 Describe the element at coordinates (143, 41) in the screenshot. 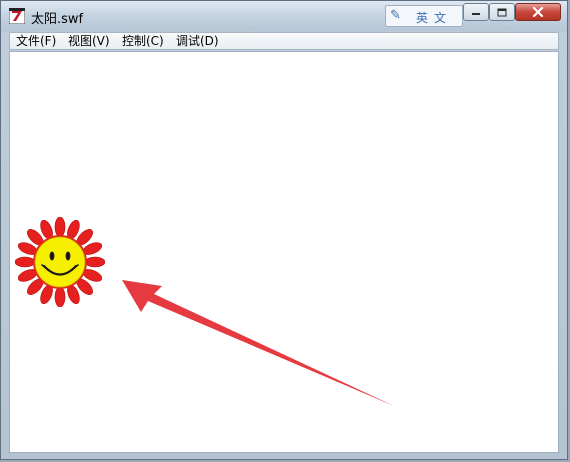

I see `menu-control: 控制(C)` at that location.